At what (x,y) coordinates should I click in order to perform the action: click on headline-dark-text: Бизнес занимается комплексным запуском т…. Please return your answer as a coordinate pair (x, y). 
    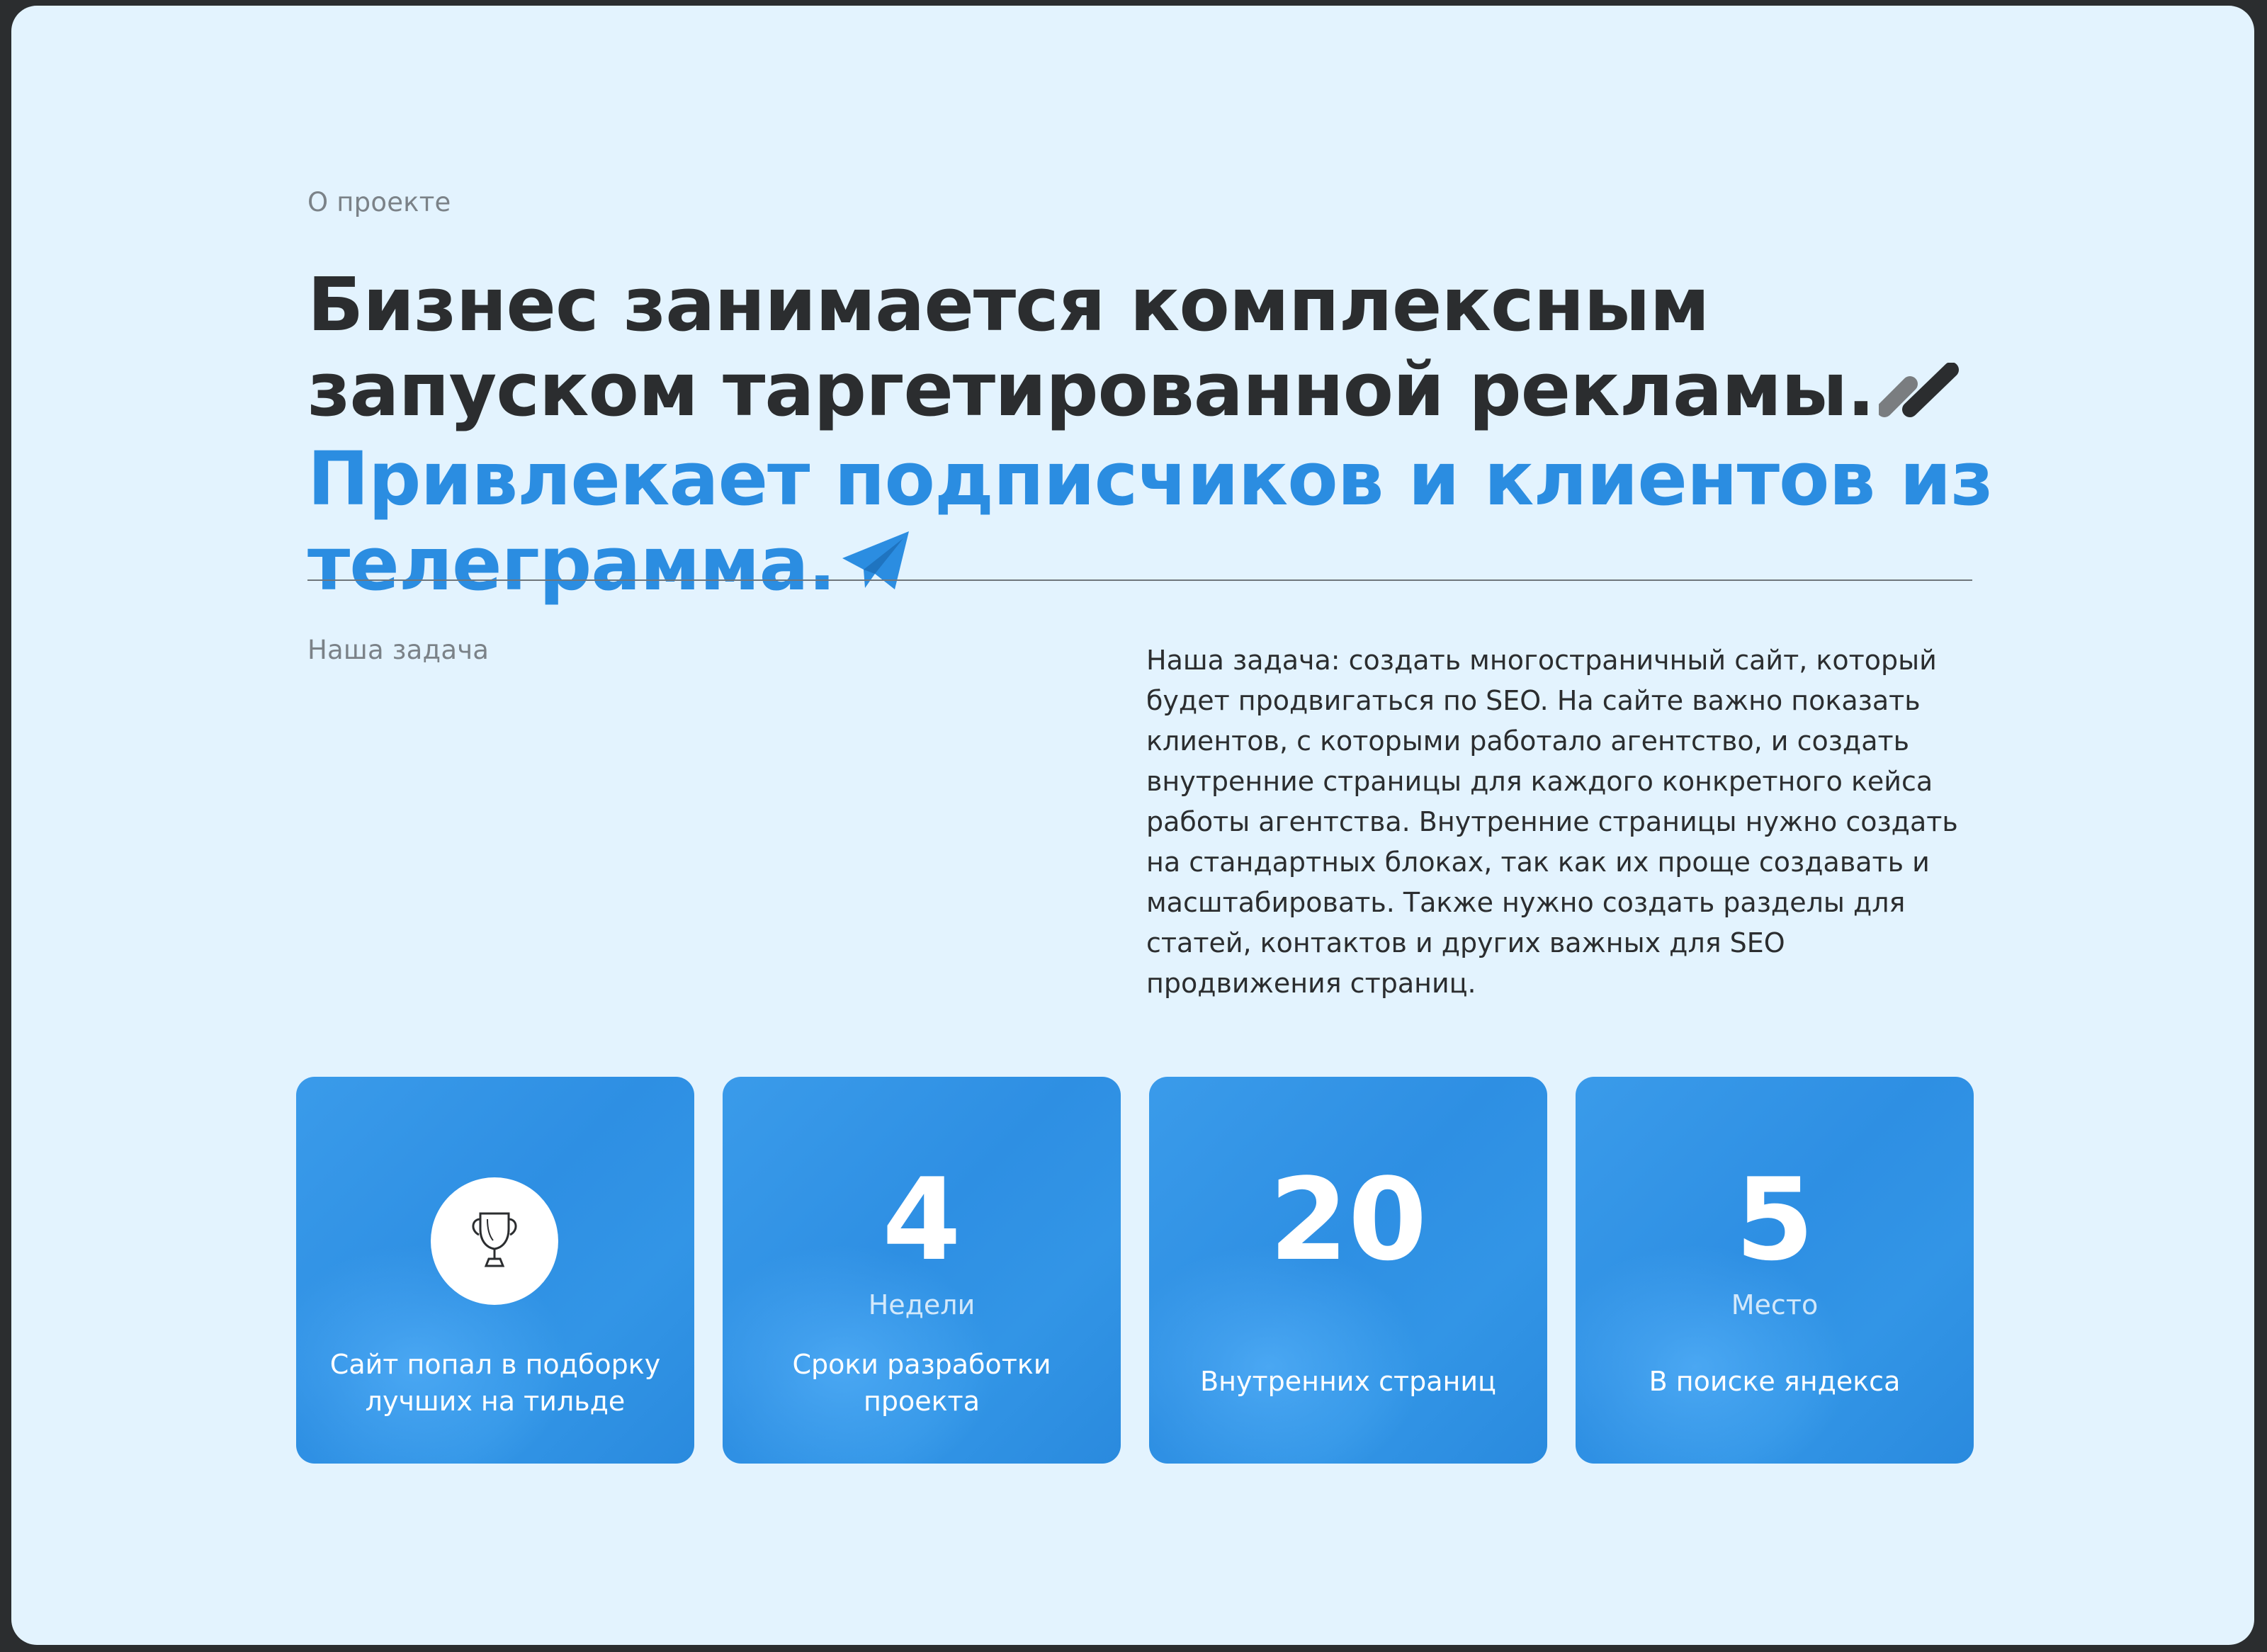
    Looking at the image, I should click on (1091, 347).